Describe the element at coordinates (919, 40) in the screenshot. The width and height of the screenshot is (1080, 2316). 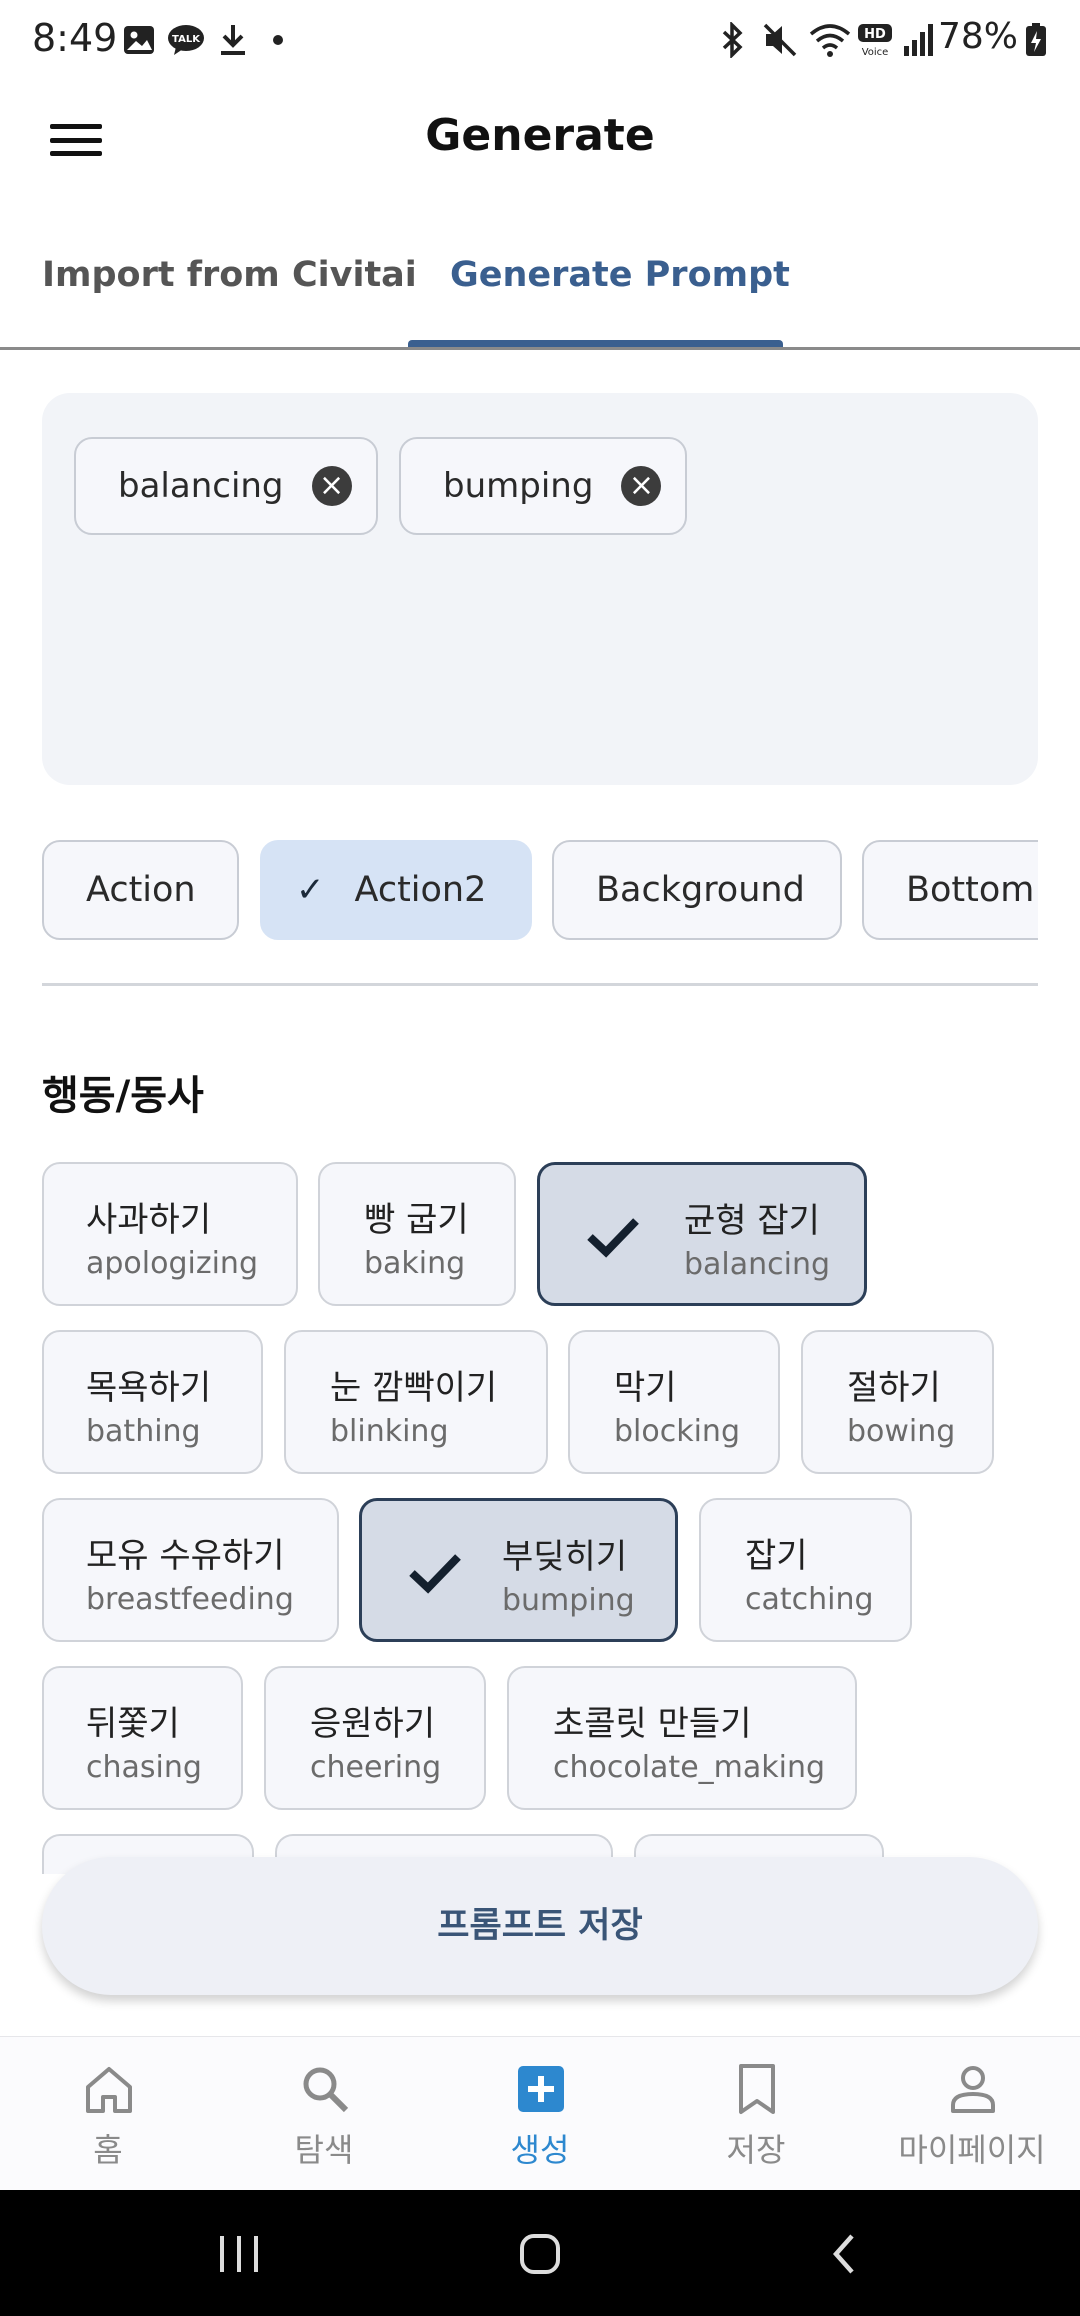
I see `signal-icon` at that location.